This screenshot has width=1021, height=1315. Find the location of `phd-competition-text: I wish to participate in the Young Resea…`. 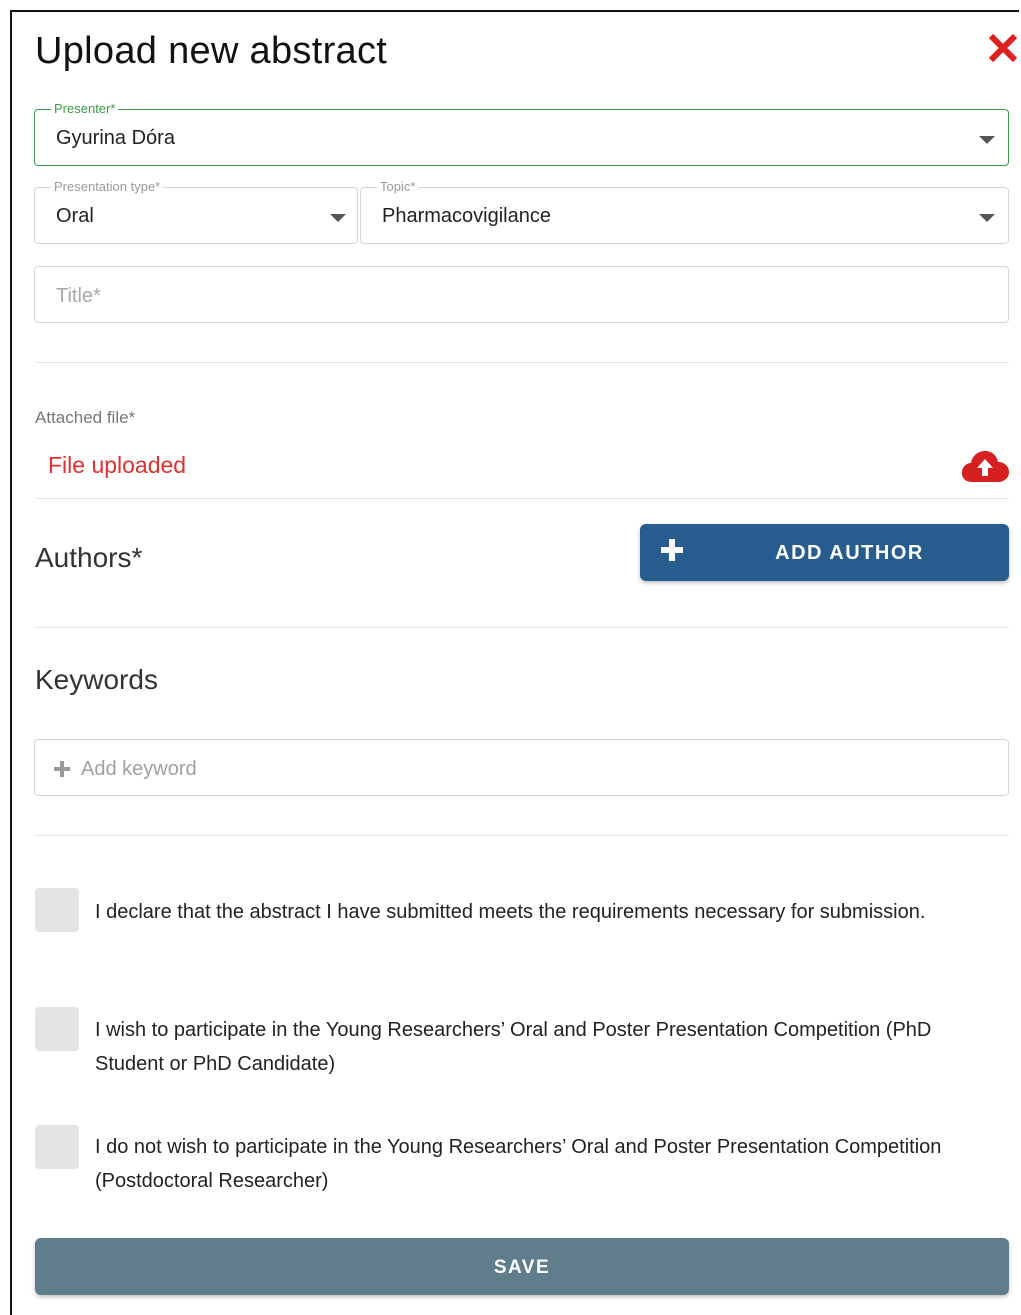

phd-competition-text: I wish to participate in the Young Resea… is located at coordinates (513, 1047).